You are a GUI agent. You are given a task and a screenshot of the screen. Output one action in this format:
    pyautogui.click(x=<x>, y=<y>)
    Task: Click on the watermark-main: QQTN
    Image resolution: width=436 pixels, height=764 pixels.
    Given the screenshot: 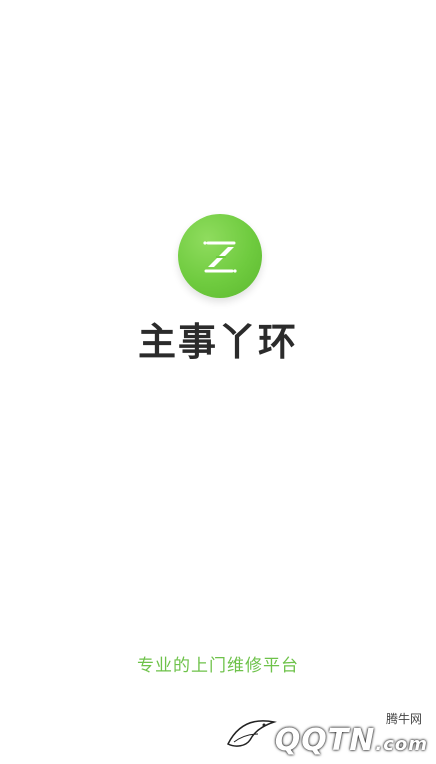 What is the action you would take?
    pyautogui.click(x=325, y=740)
    